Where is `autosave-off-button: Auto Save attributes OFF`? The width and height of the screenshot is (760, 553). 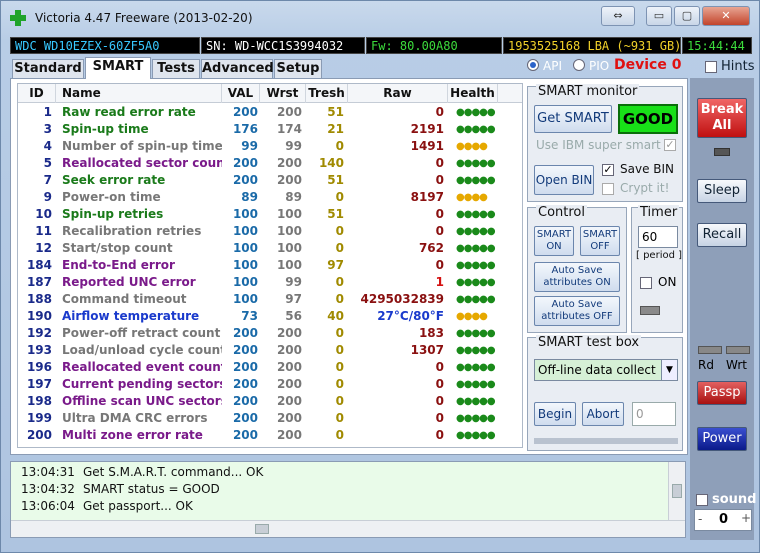 autosave-off-button: Auto Save attributes OFF is located at coordinates (577, 311).